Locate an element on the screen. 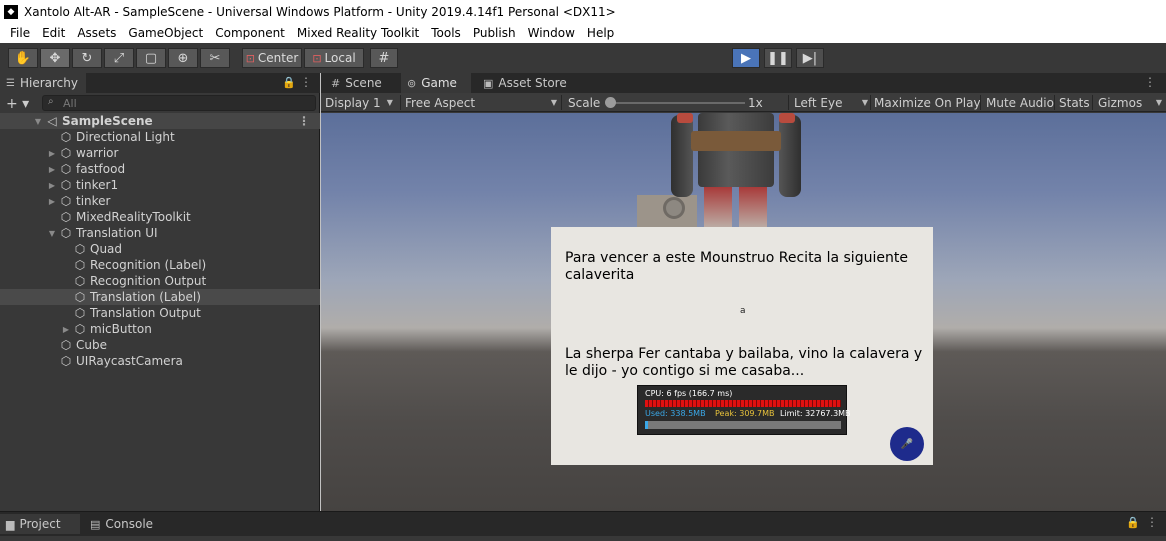 The image size is (1166, 541). tab-asset-store: ▣ Asset Store is located at coordinates (527, 83).